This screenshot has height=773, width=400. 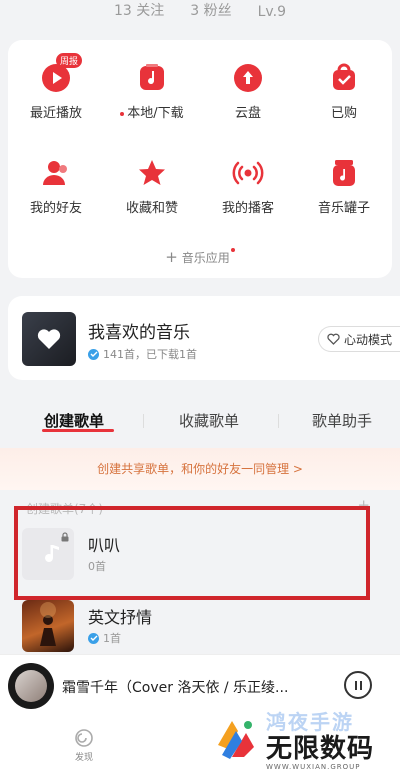 What do you see at coordinates (247, 208) in the screenshot?
I see `quick-item-label: 我的播客` at bounding box center [247, 208].